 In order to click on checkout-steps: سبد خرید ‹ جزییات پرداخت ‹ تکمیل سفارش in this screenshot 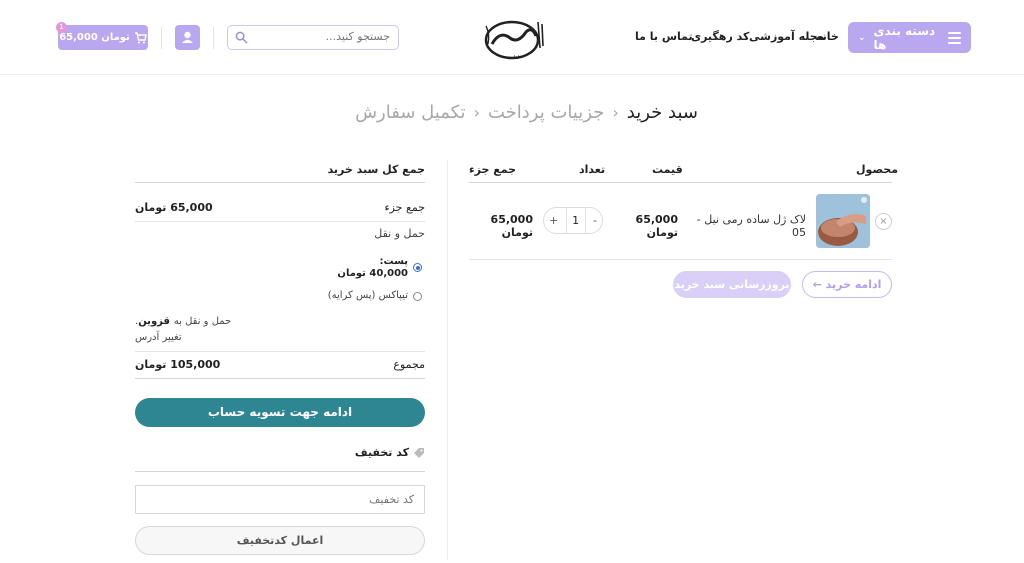, I will do `click(514, 112)`.